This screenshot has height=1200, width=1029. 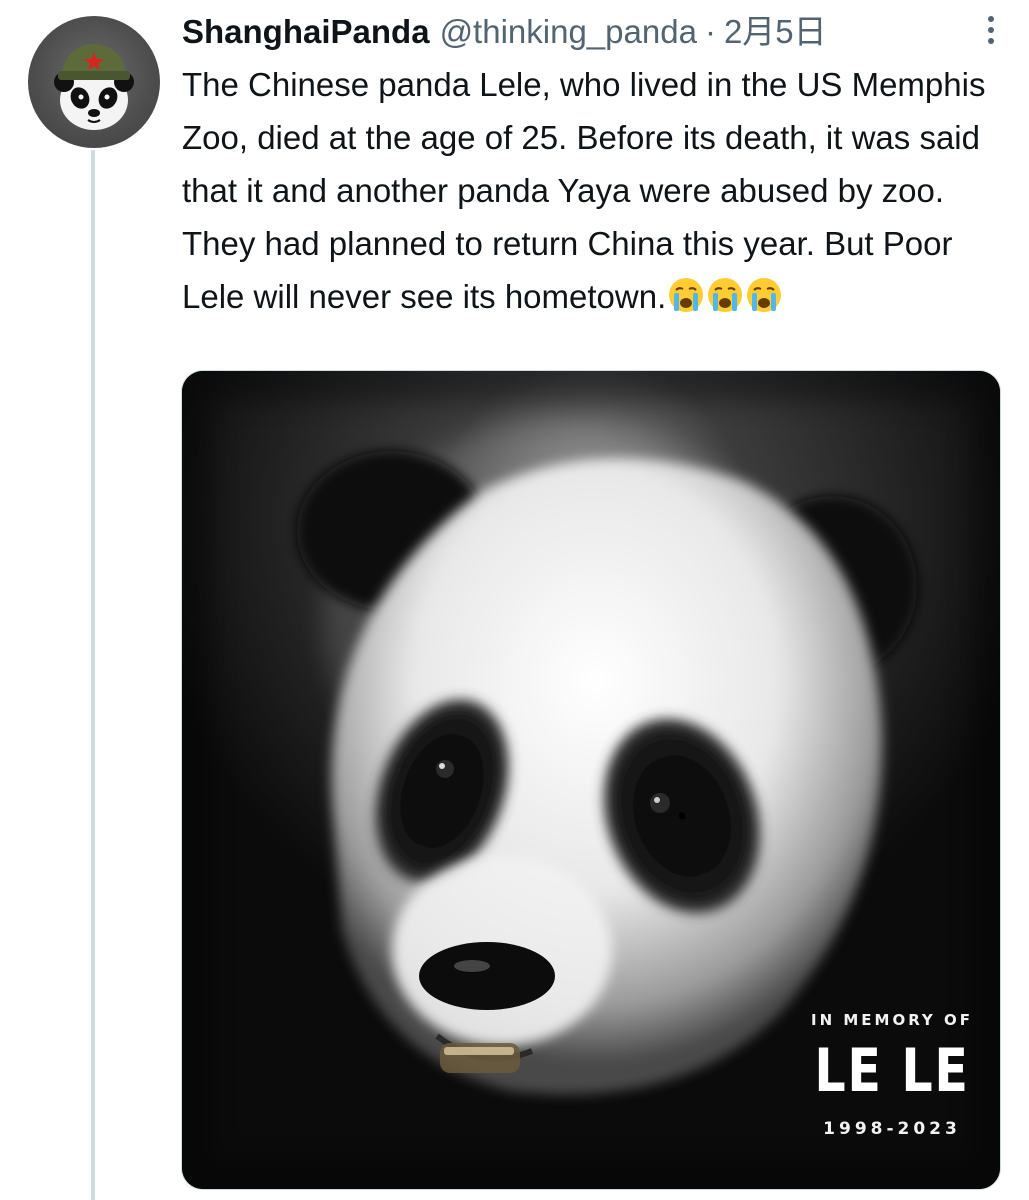 I want to click on tweet-header: ShanghaiPanda @thinking_panda · 2月5日, so click(x=572, y=32).